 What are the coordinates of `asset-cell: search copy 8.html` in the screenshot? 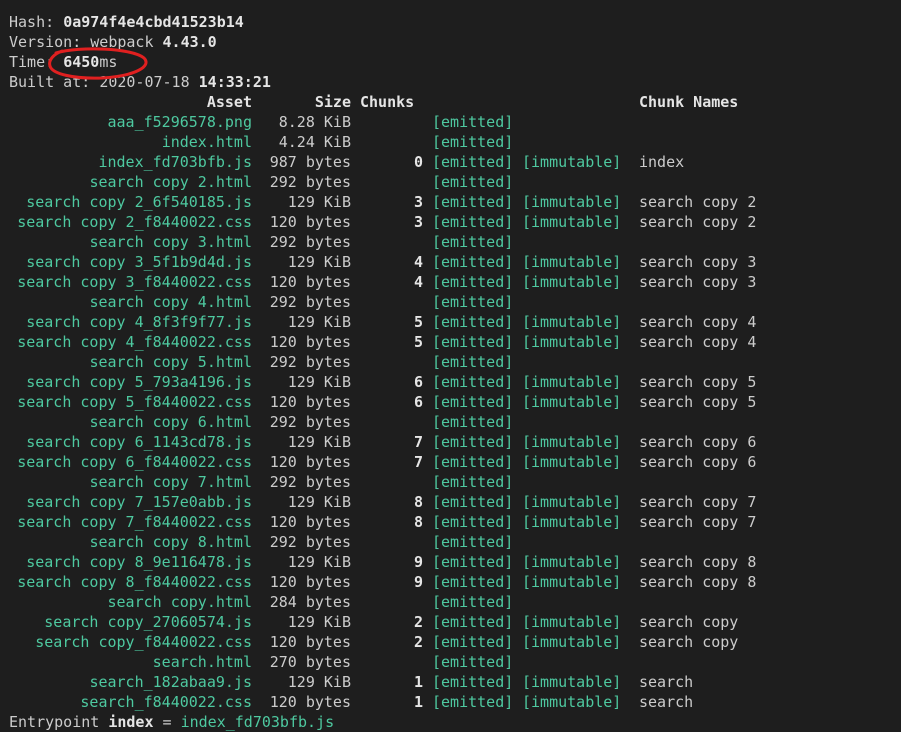 It's located at (170, 542).